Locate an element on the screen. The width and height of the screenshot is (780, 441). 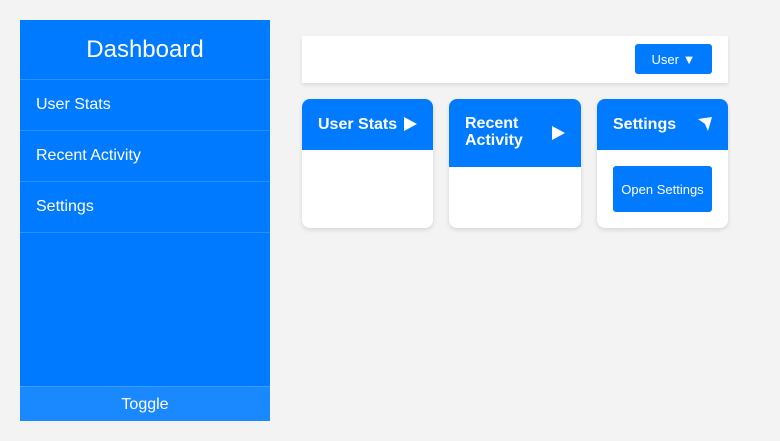
card-title: Recent Activity is located at coordinates (494, 132).